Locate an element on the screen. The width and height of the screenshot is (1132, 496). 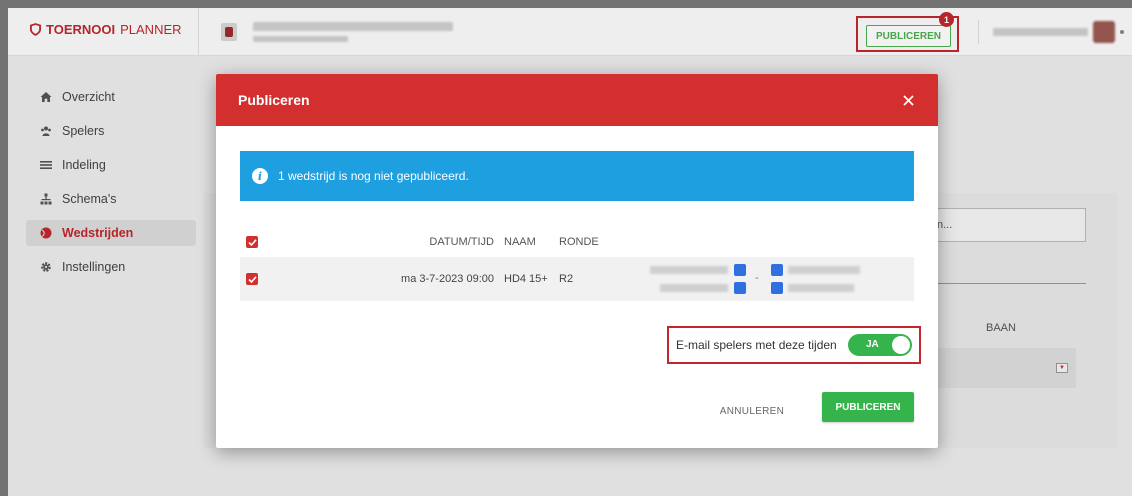
select-all-checkbox is located at coordinates (252, 242).